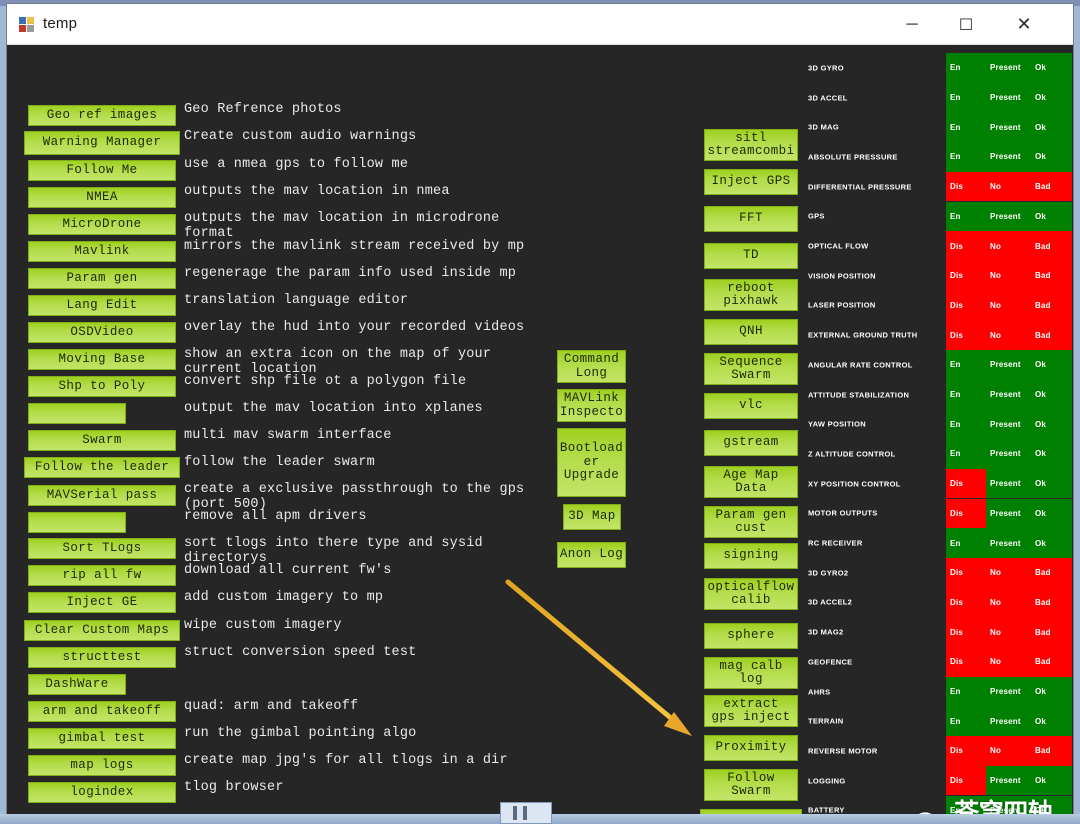  Describe the element at coordinates (102, 359) in the screenshot. I see `left_column-button-moving-base: Moving Base` at that location.